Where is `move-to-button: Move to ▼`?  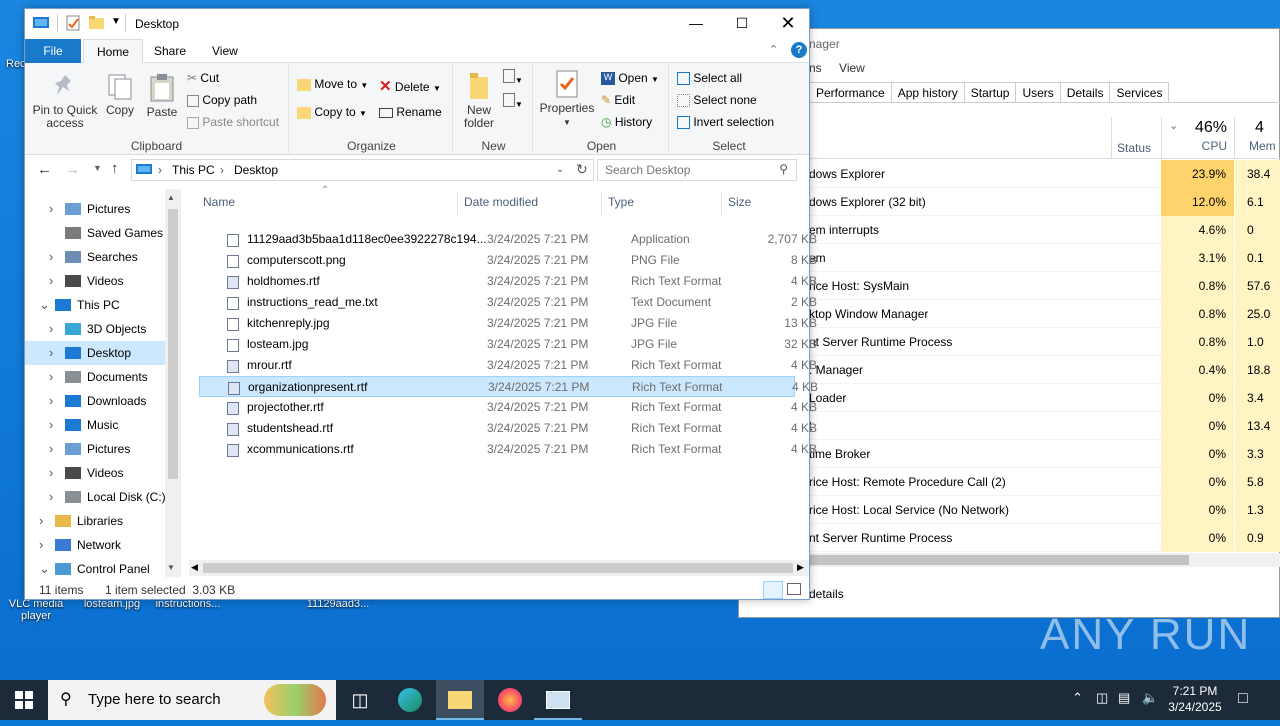 move-to-button: Move to ▼ is located at coordinates (332, 84).